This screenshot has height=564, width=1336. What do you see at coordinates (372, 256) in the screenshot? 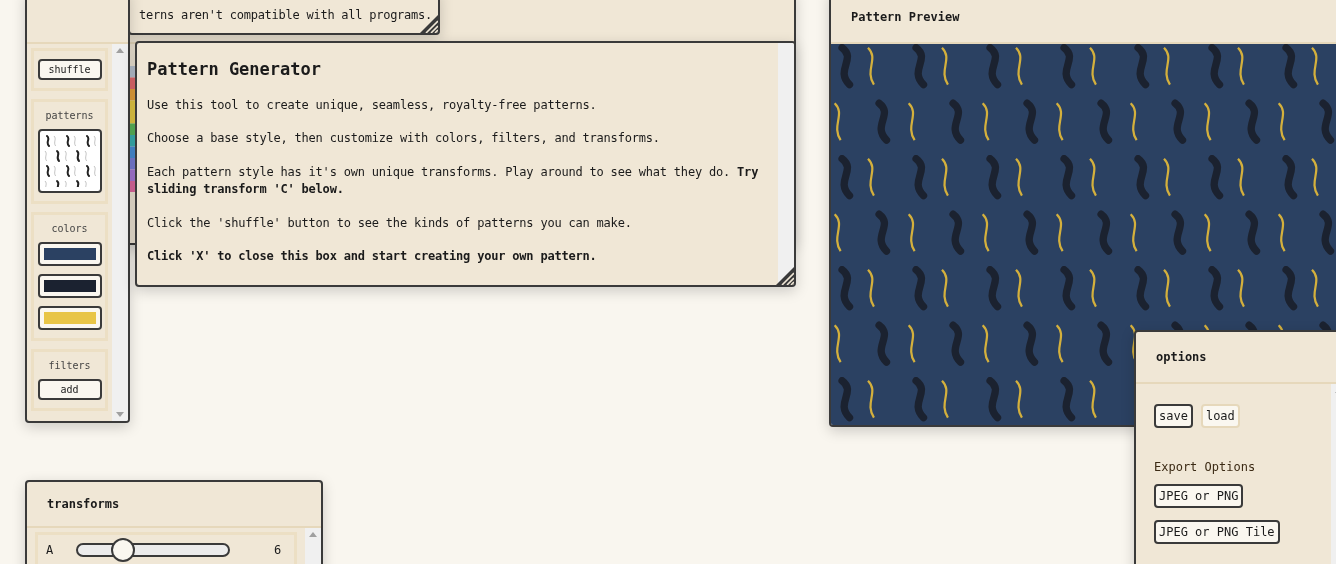
I see `instruction-text: Click 'X' to close this box and start creating your own pattern.` at bounding box center [372, 256].